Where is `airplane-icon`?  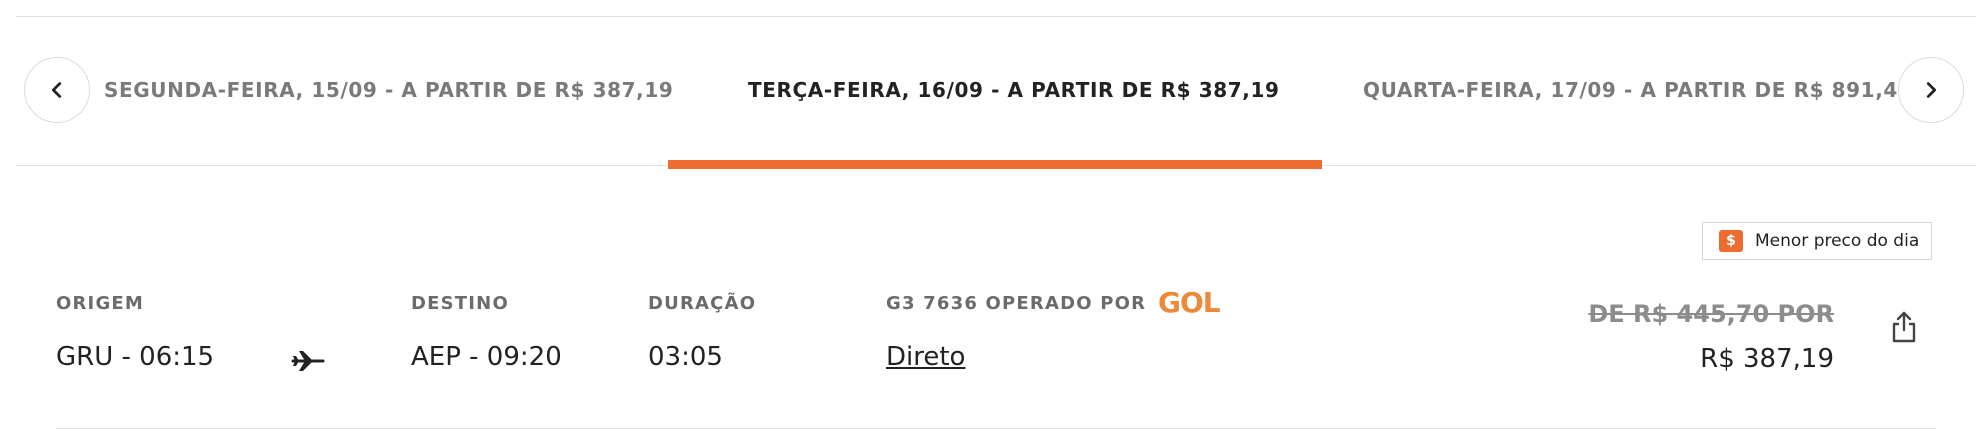 airplane-icon is located at coordinates (308, 361).